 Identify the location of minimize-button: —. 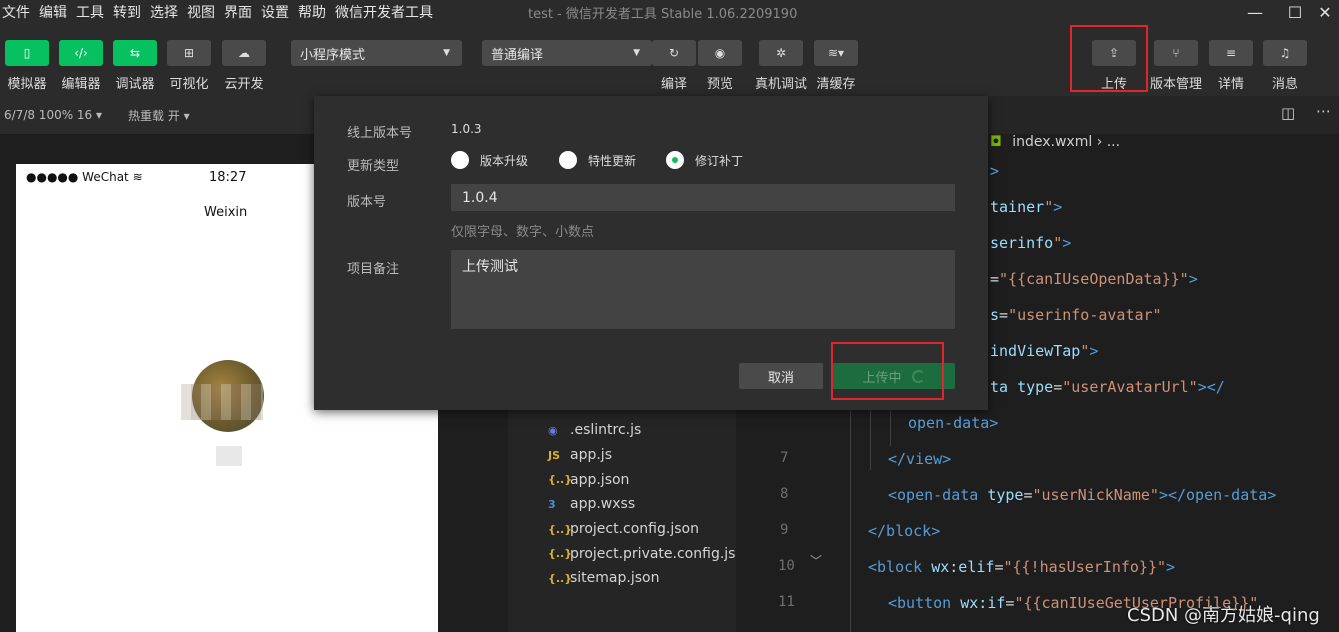
(1255, 12).